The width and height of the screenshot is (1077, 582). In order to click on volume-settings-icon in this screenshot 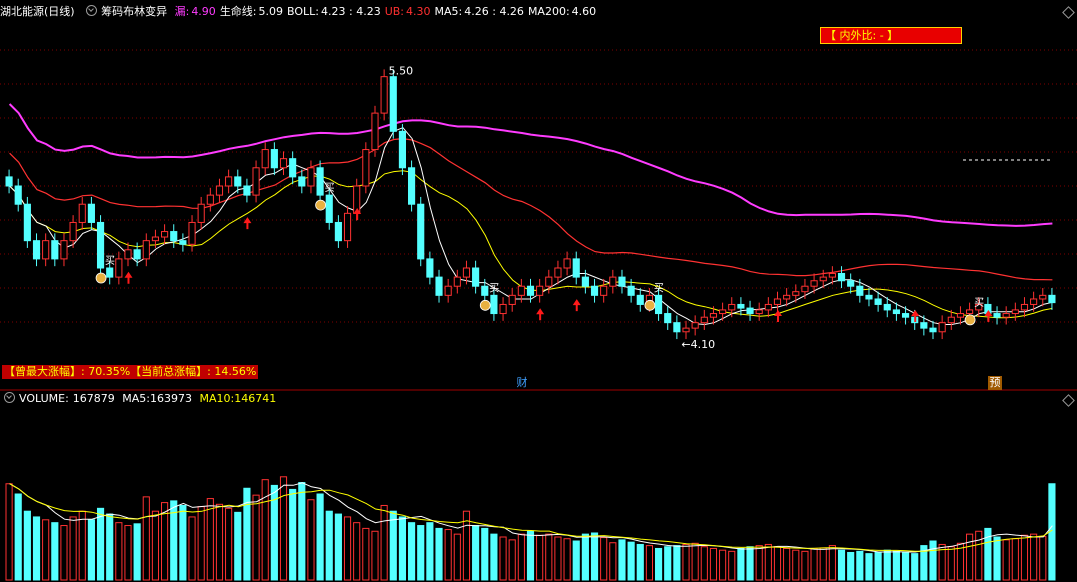, I will do `click(9, 397)`.